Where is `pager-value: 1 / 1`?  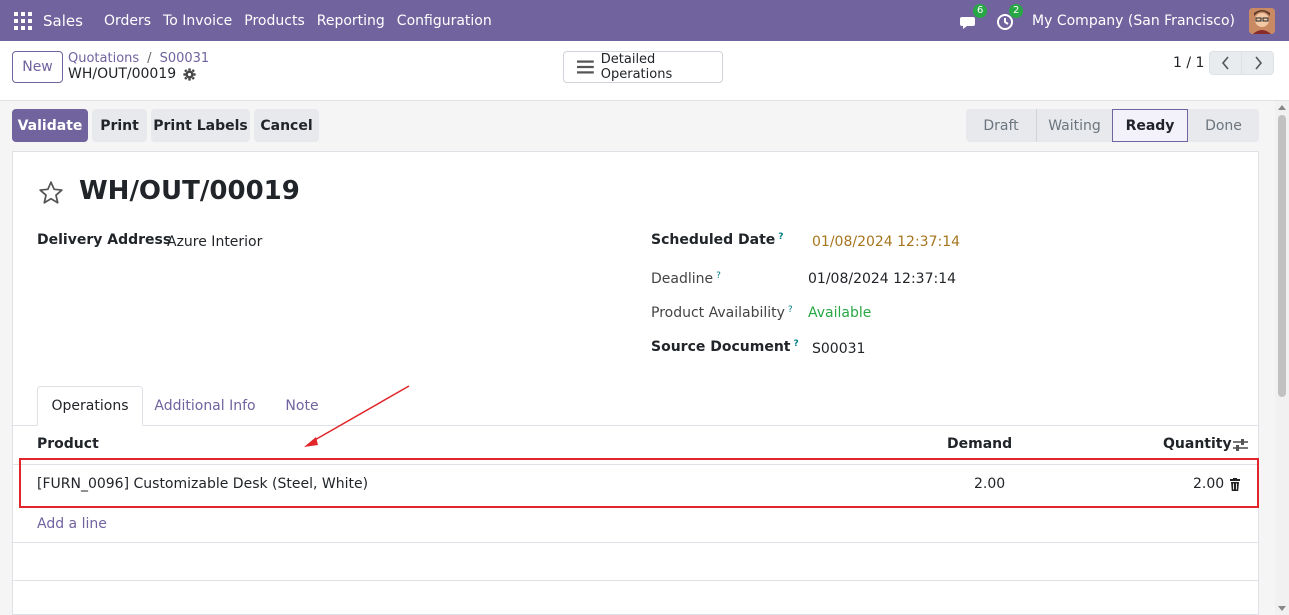
pager-value: 1 / 1 is located at coordinates (1188, 63).